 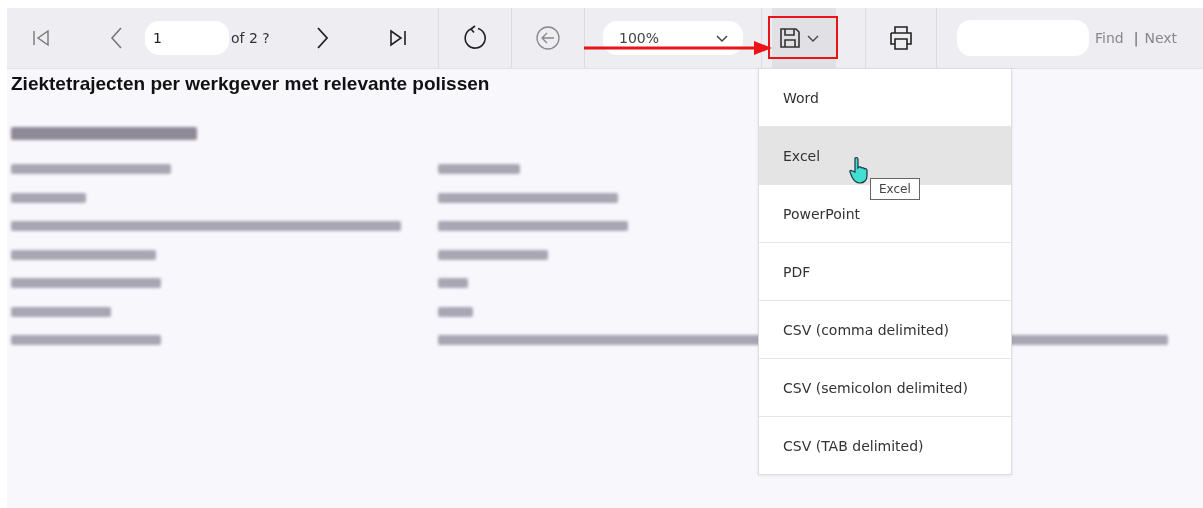 What do you see at coordinates (885, 330) in the screenshot?
I see `menu-item: CSV (comma delimited)` at bounding box center [885, 330].